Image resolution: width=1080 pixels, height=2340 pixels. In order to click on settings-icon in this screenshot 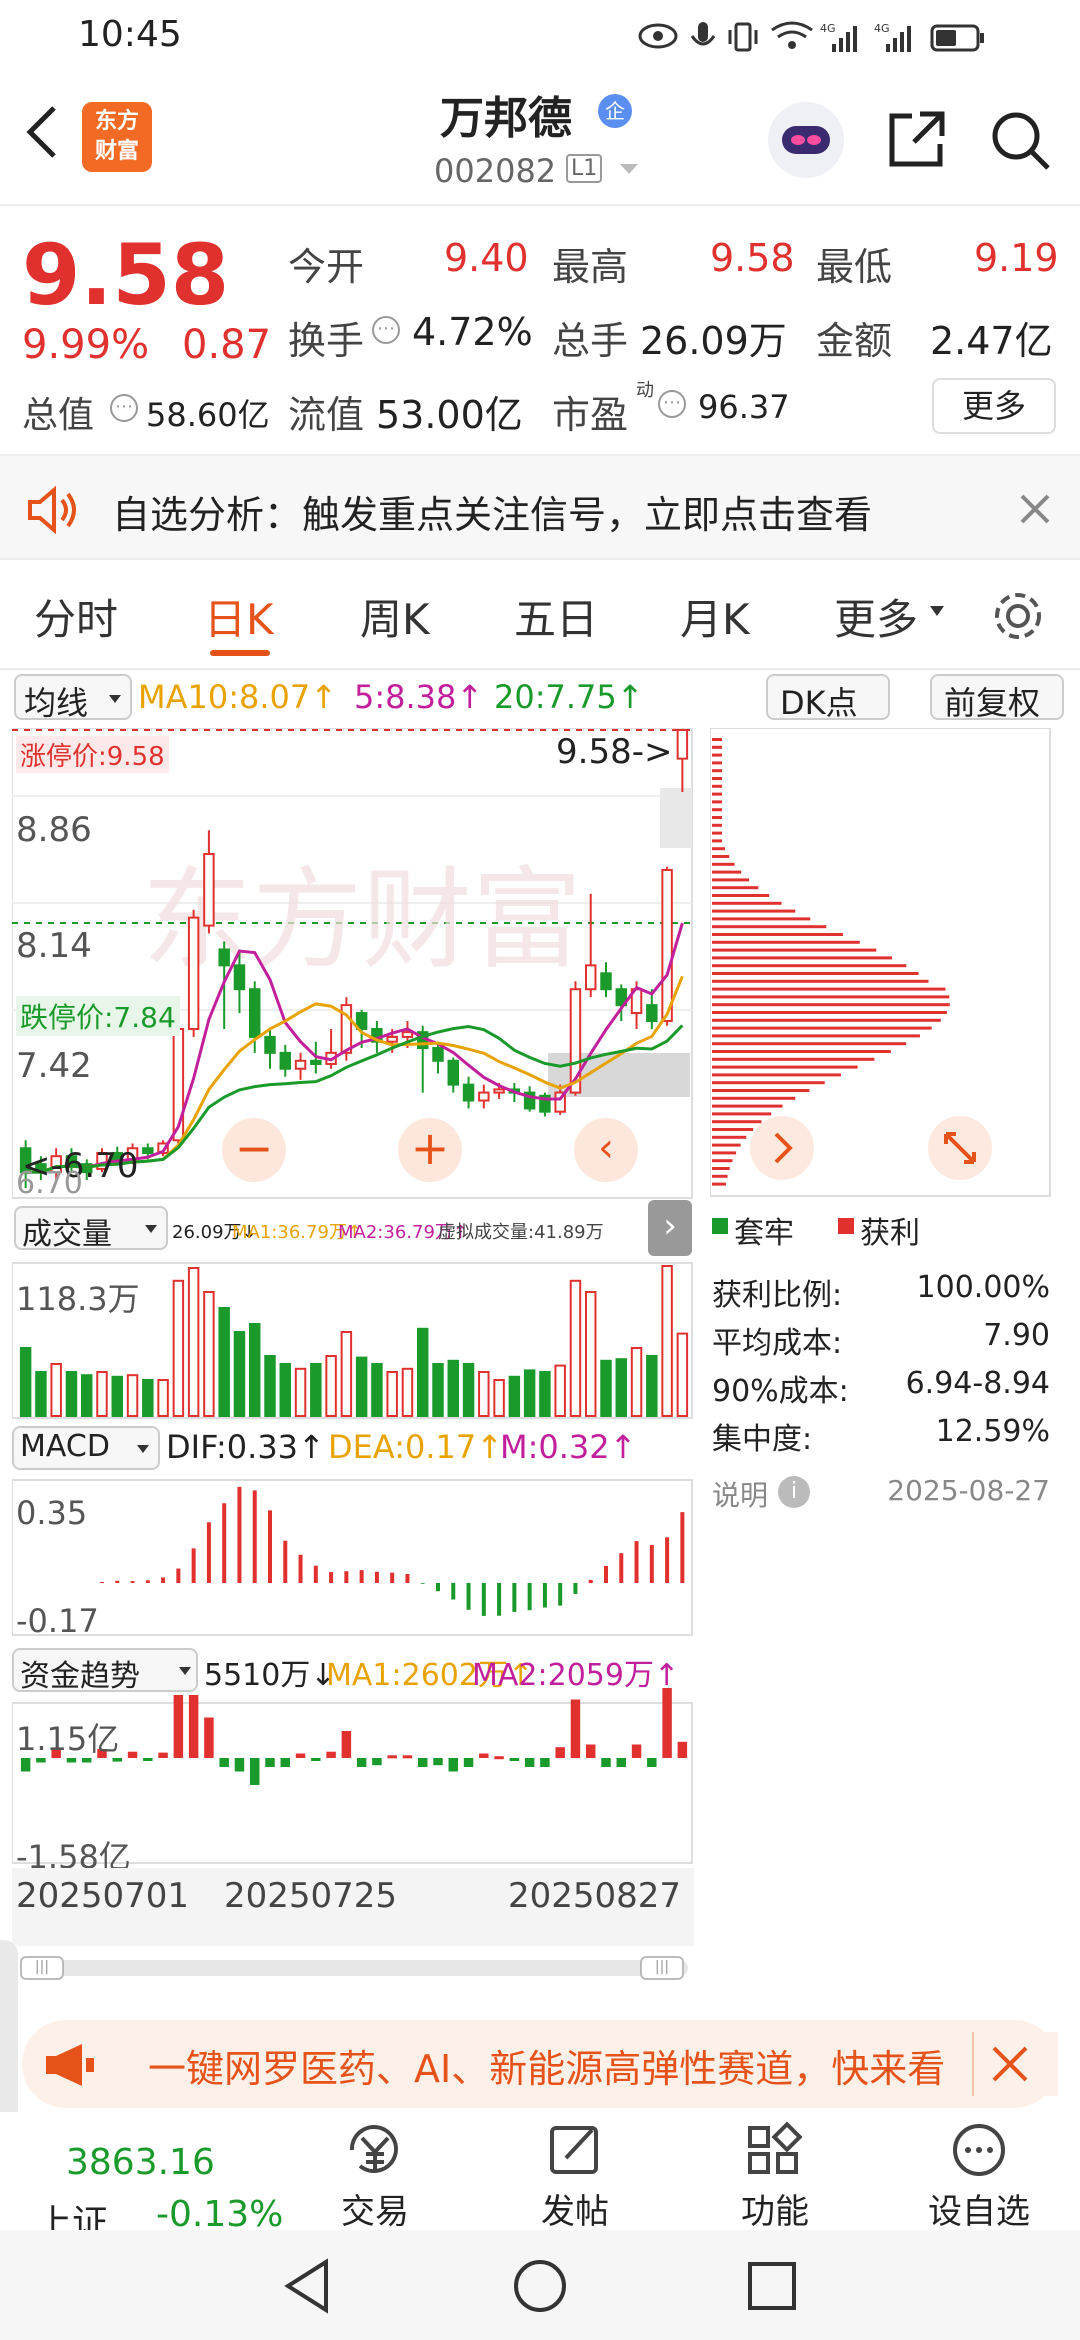, I will do `click(1018, 616)`.